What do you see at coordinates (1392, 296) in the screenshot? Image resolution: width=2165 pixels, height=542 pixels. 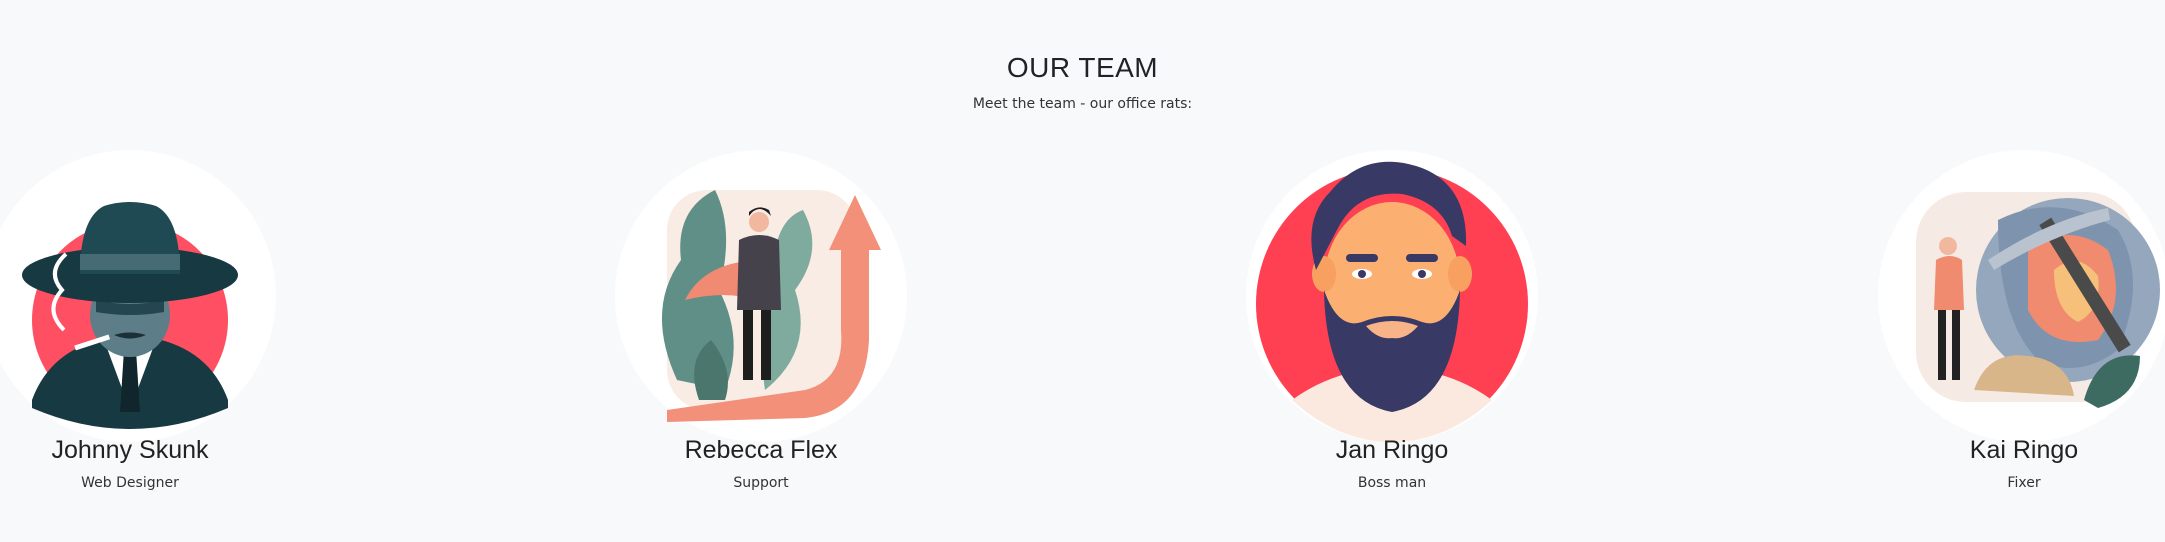 I see `bearded-man-avatar-icon` at bounding box center [1392, 296].